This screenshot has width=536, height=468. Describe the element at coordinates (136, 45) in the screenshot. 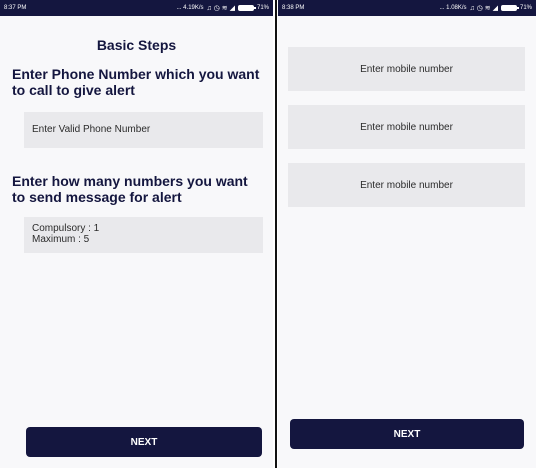

I see `page-title: Basic Steps` at that location.